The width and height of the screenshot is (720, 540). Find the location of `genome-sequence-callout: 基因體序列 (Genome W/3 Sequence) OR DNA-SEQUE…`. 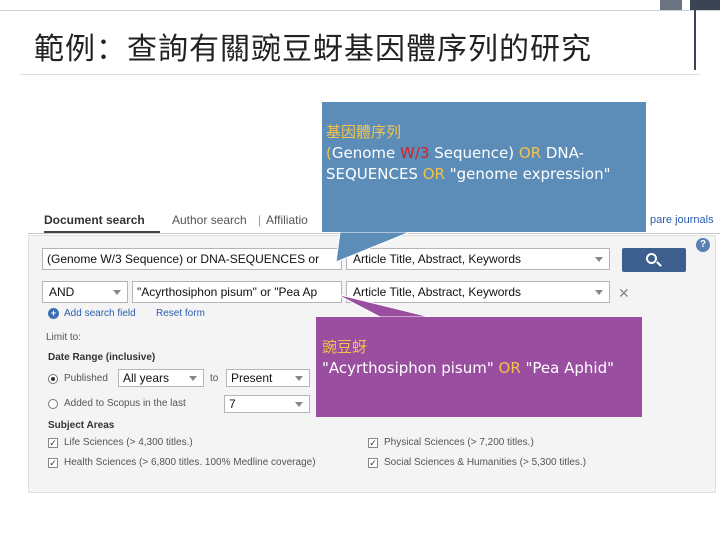

genome-sequence-callout: 基因體序列 (Genome W/3 Sequence) OR DNA-SEQUE… is located at coordinates (484, 167).